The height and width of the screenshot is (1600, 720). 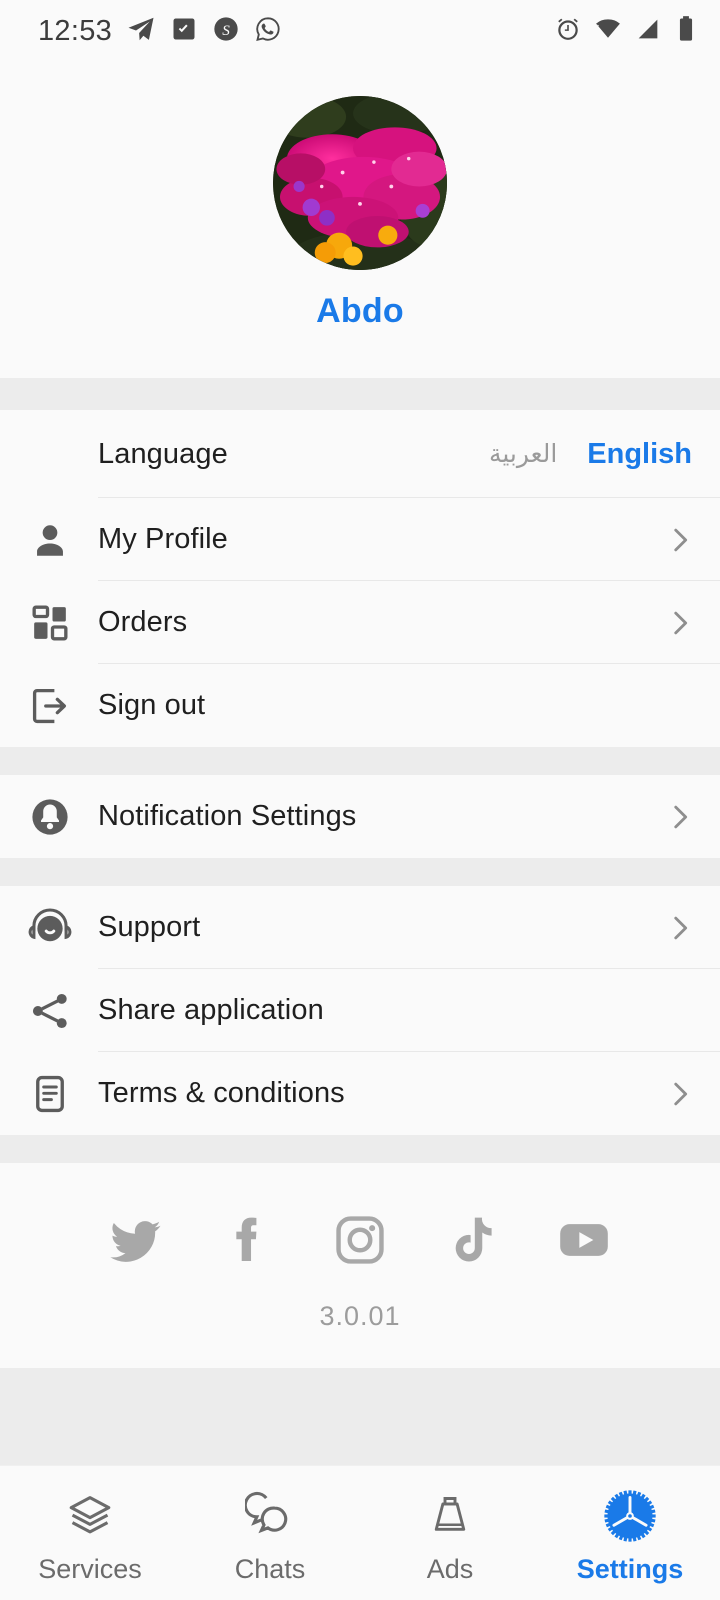 What do you see at coordinates (163, 453) in the screenshot?
I see `language-label: Language` at bounding box center [163, 453].